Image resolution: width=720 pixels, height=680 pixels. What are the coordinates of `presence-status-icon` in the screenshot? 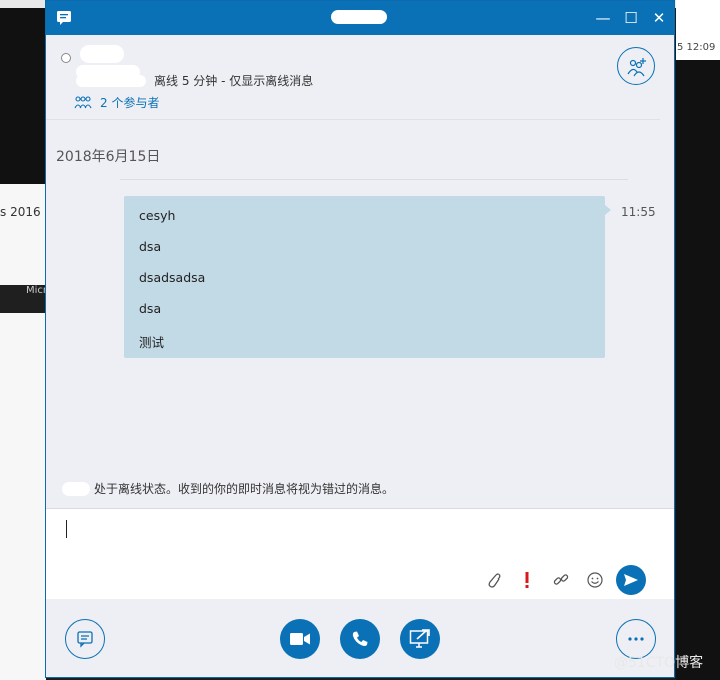 It's located at (66, 58).